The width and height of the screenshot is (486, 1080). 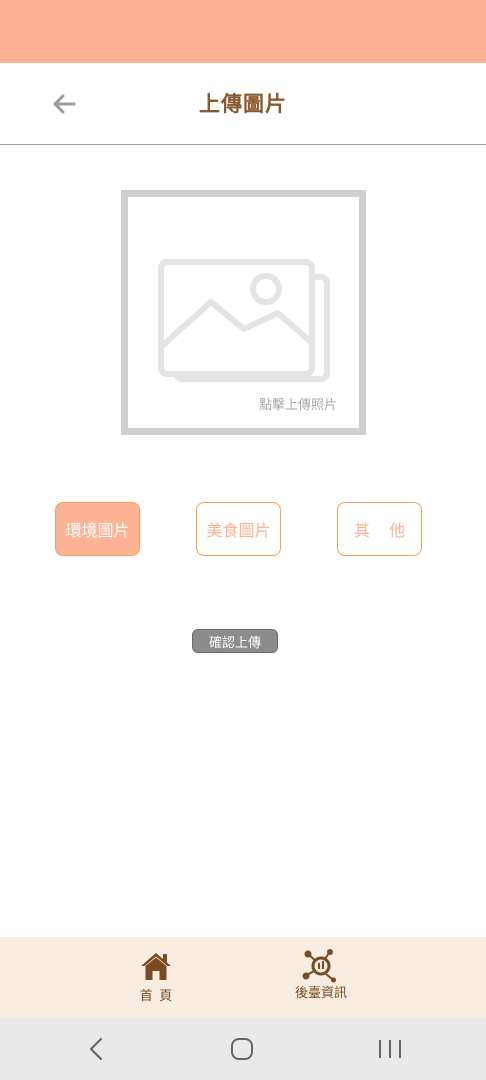 I want to click on app-header: 上傳圖片, so click(x=243, y=104).